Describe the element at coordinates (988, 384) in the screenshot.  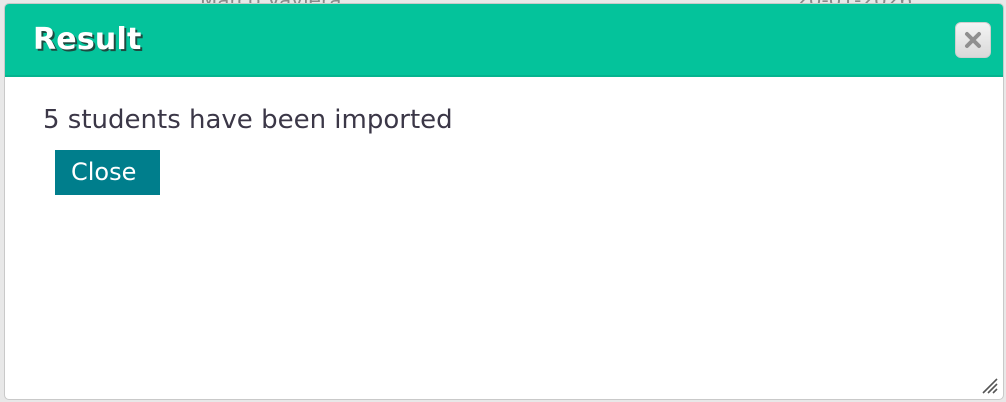
I see `resize-grip-icon` at that location.